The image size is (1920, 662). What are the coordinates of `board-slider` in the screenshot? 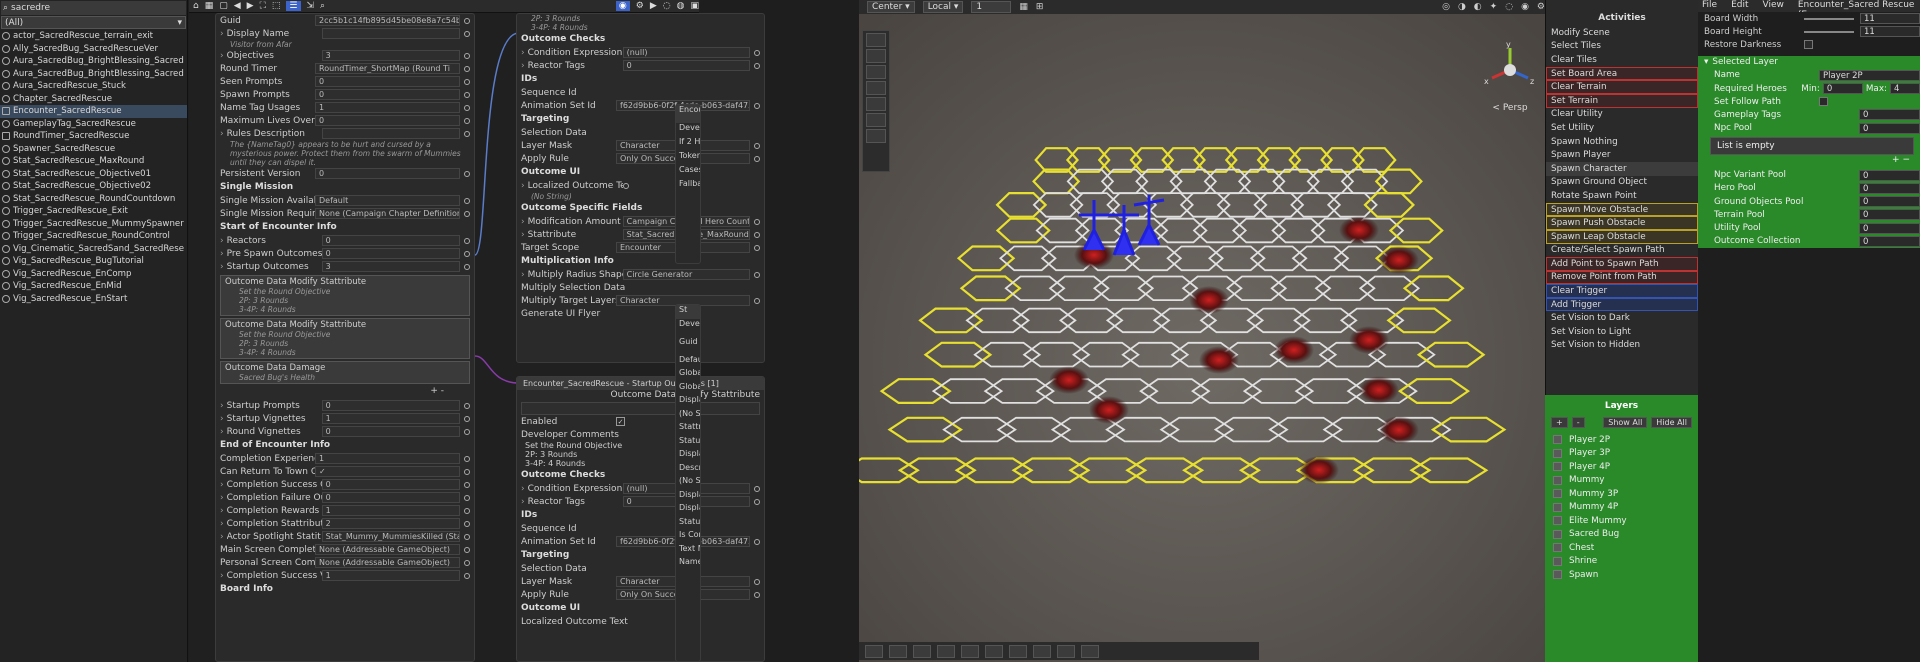 It's located at (1829, 18).